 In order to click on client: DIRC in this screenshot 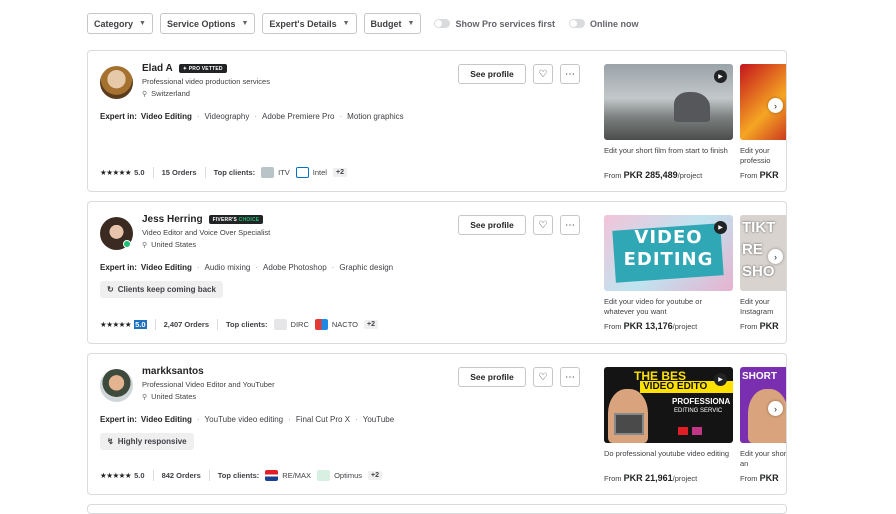, I will do `click(291, 324)`.